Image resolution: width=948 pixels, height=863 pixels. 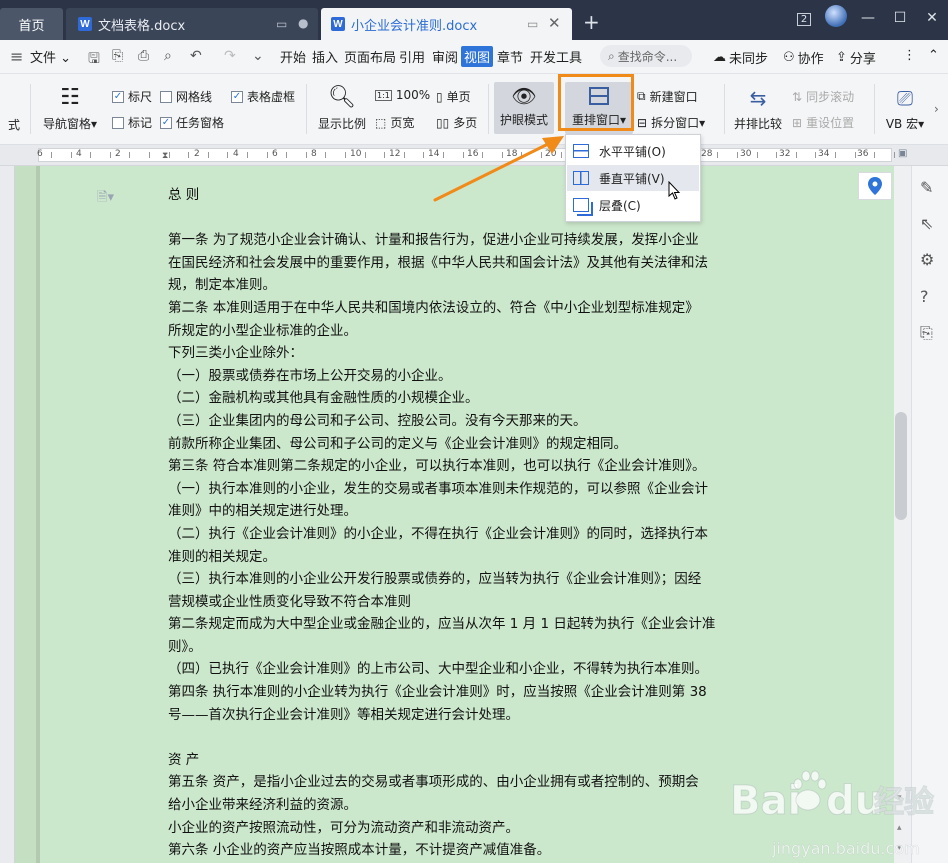 I want to click on tab-home: 首页, so click(x=31, y=24).